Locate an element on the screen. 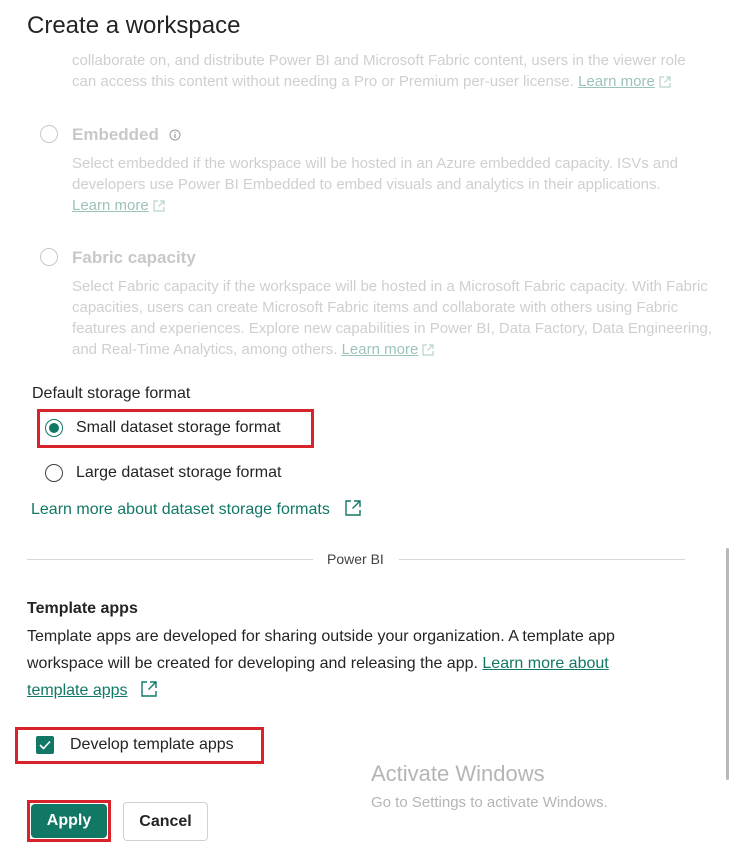  large-storage-format-radio is located at coordinates (54, 473).